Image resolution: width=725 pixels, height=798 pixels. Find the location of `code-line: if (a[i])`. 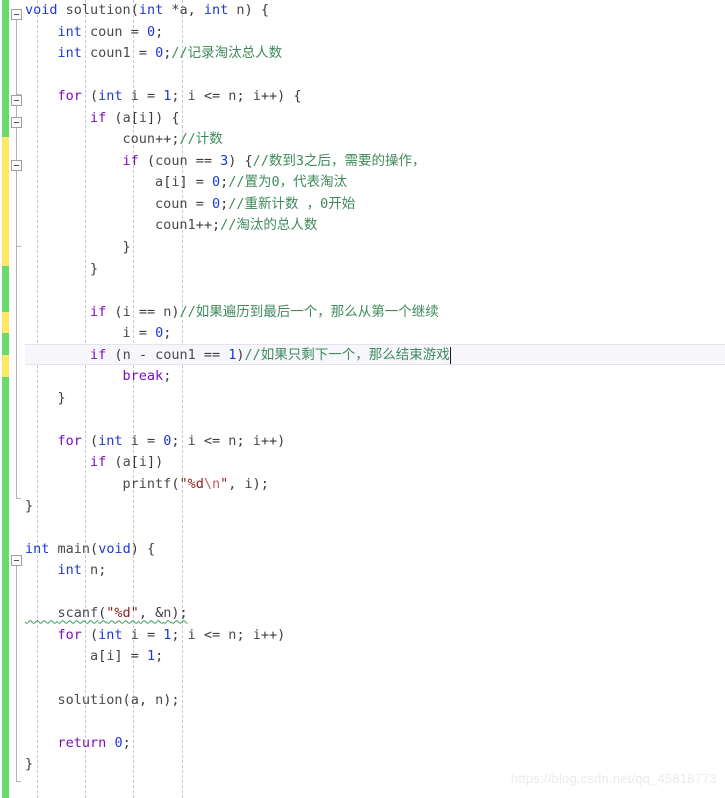

code-line: if (a[i]) is located at coordinates (375, 463).